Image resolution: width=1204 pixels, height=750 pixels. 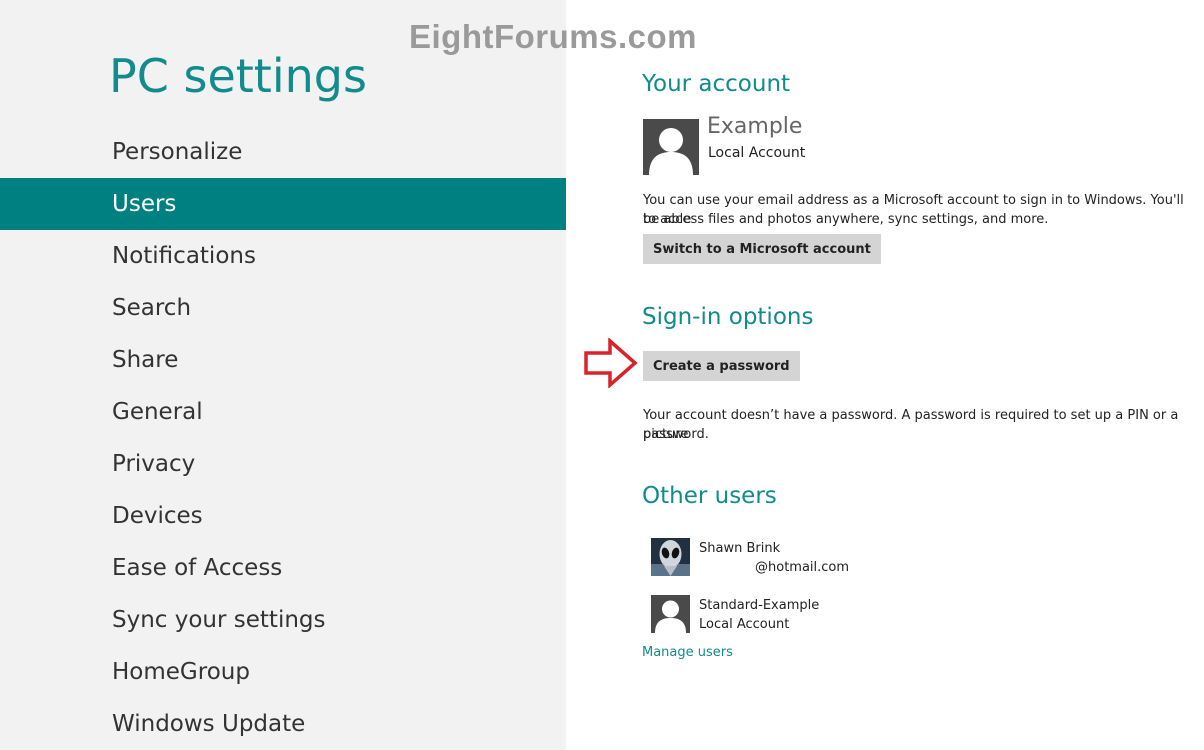 What do you see at coordinates (716, 84) in the screenshot?
I see `your-account-heading: Your account` at bounding box center [716, 84].